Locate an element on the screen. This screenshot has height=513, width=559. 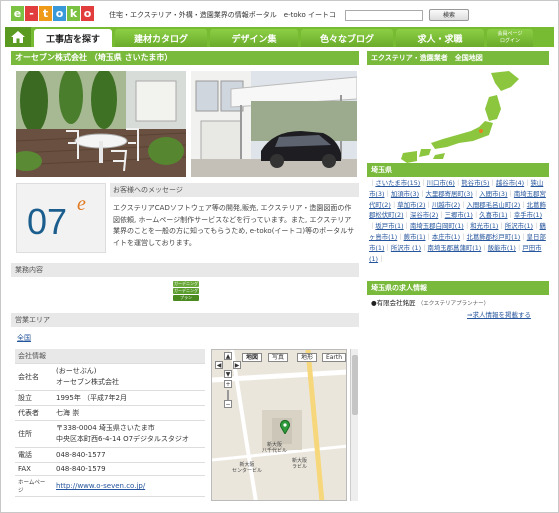
scroll-thumb is located at coordinates (355, 385).